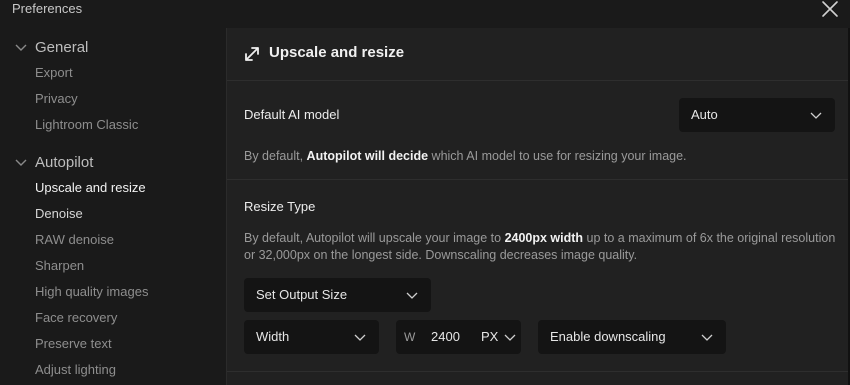 The image size is (850, 385). I want to click on close-button, so click(830, 10).